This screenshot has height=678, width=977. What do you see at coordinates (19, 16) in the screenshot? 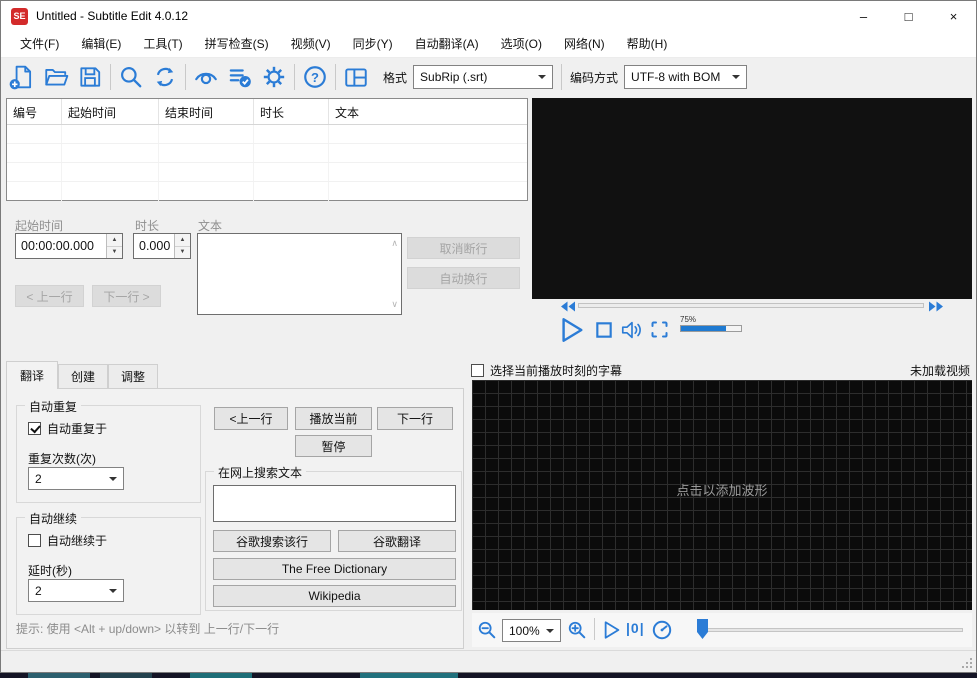
I see `app-icon: SE` at bounding box center [19, 16].